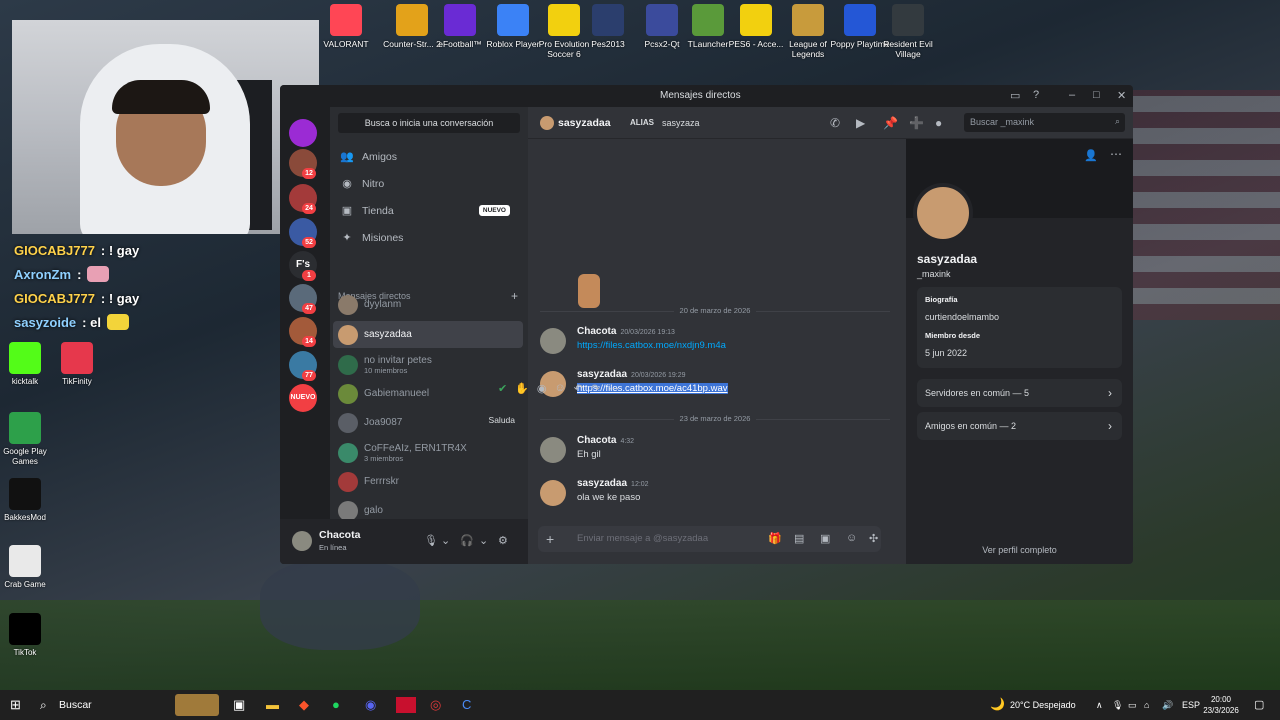  Describe the element at coordinates (1072, 95) in the screenshot. I see `minimize-icon: –` at that location.